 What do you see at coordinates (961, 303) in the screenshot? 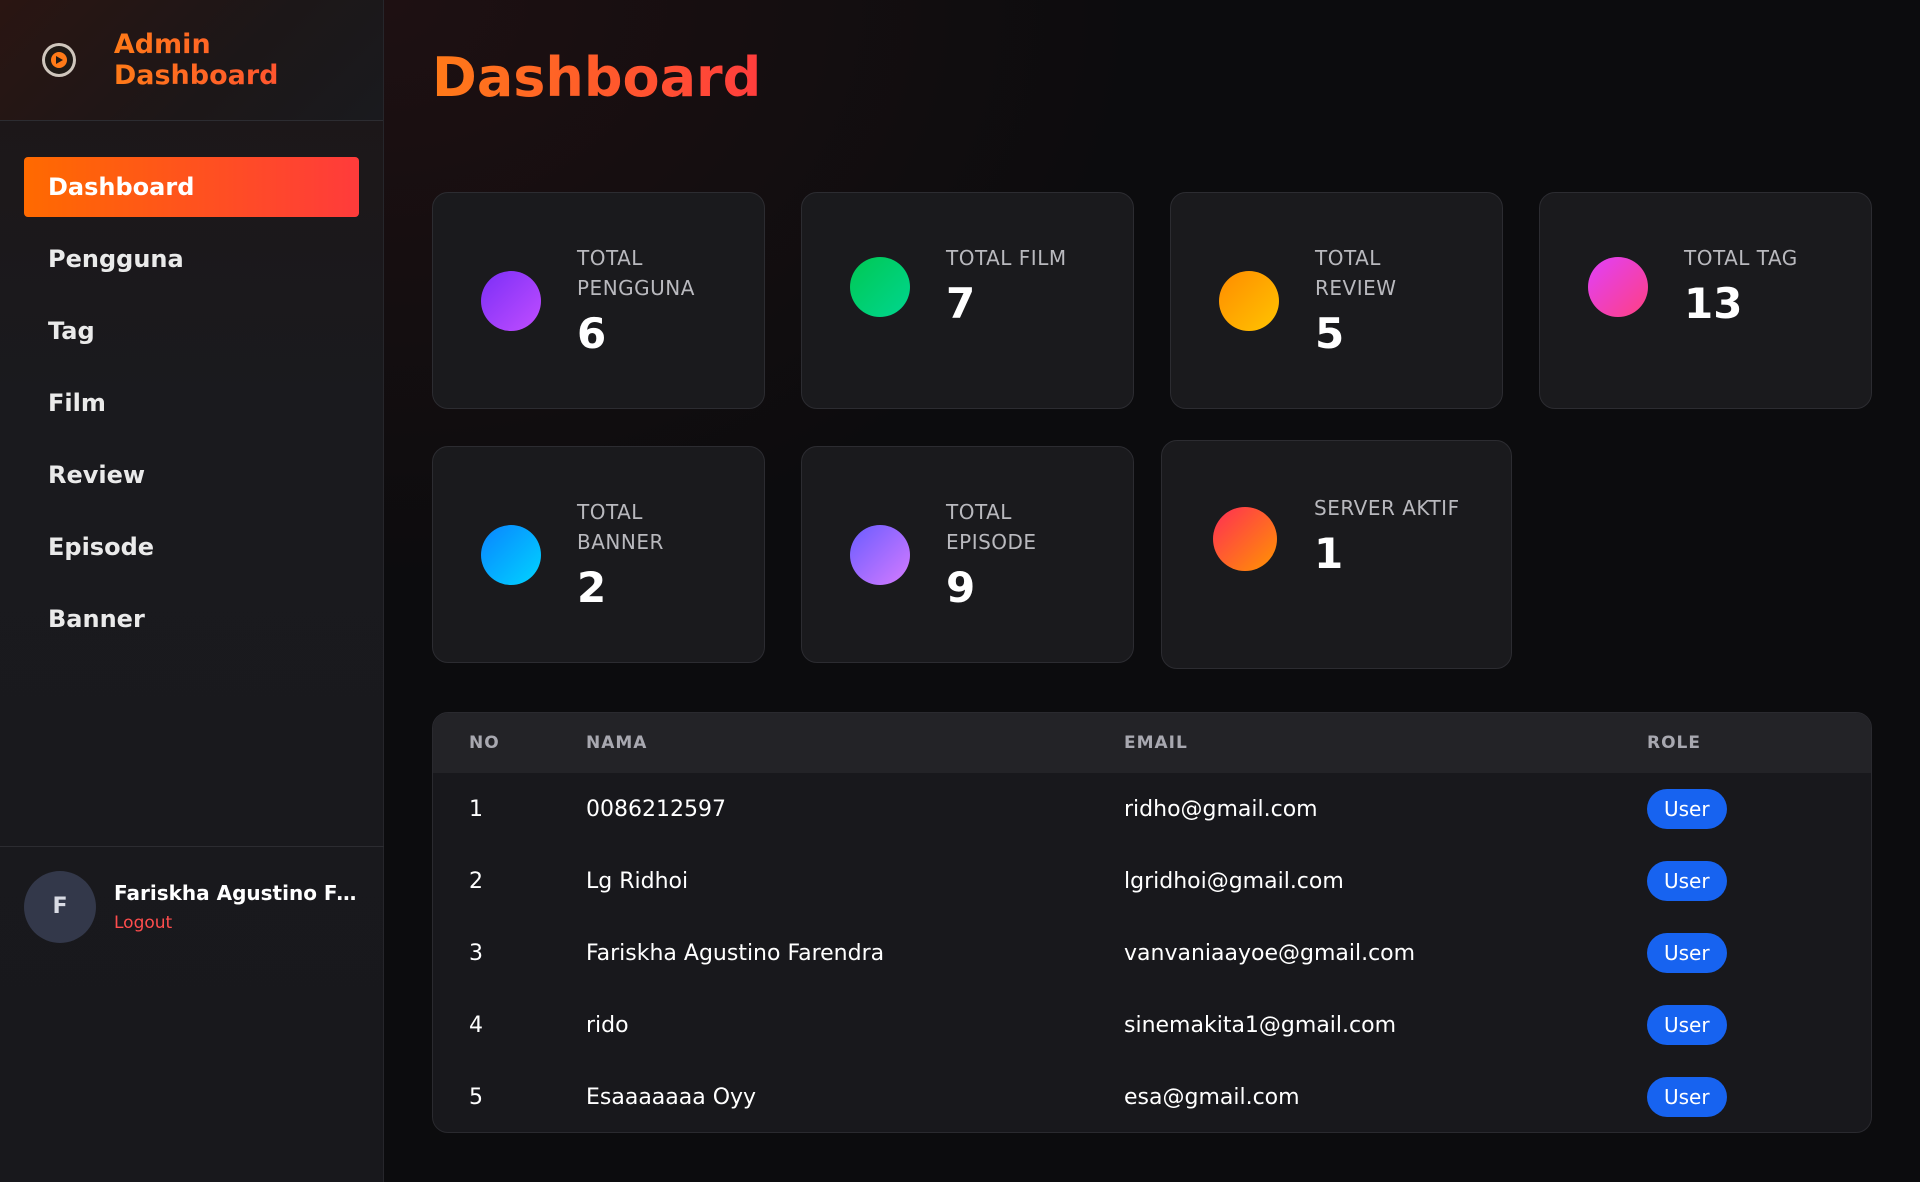
I see `stat-value: 7` at bounding box center [961, 303].